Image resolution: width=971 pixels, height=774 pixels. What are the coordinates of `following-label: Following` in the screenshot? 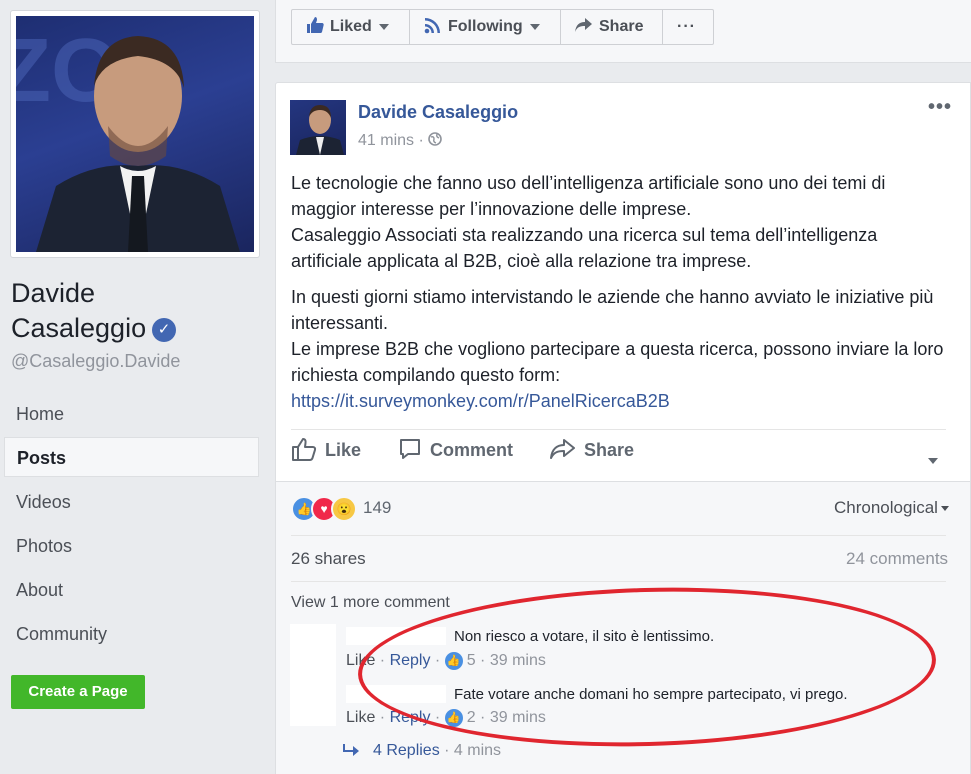 It's located at (485, 26).